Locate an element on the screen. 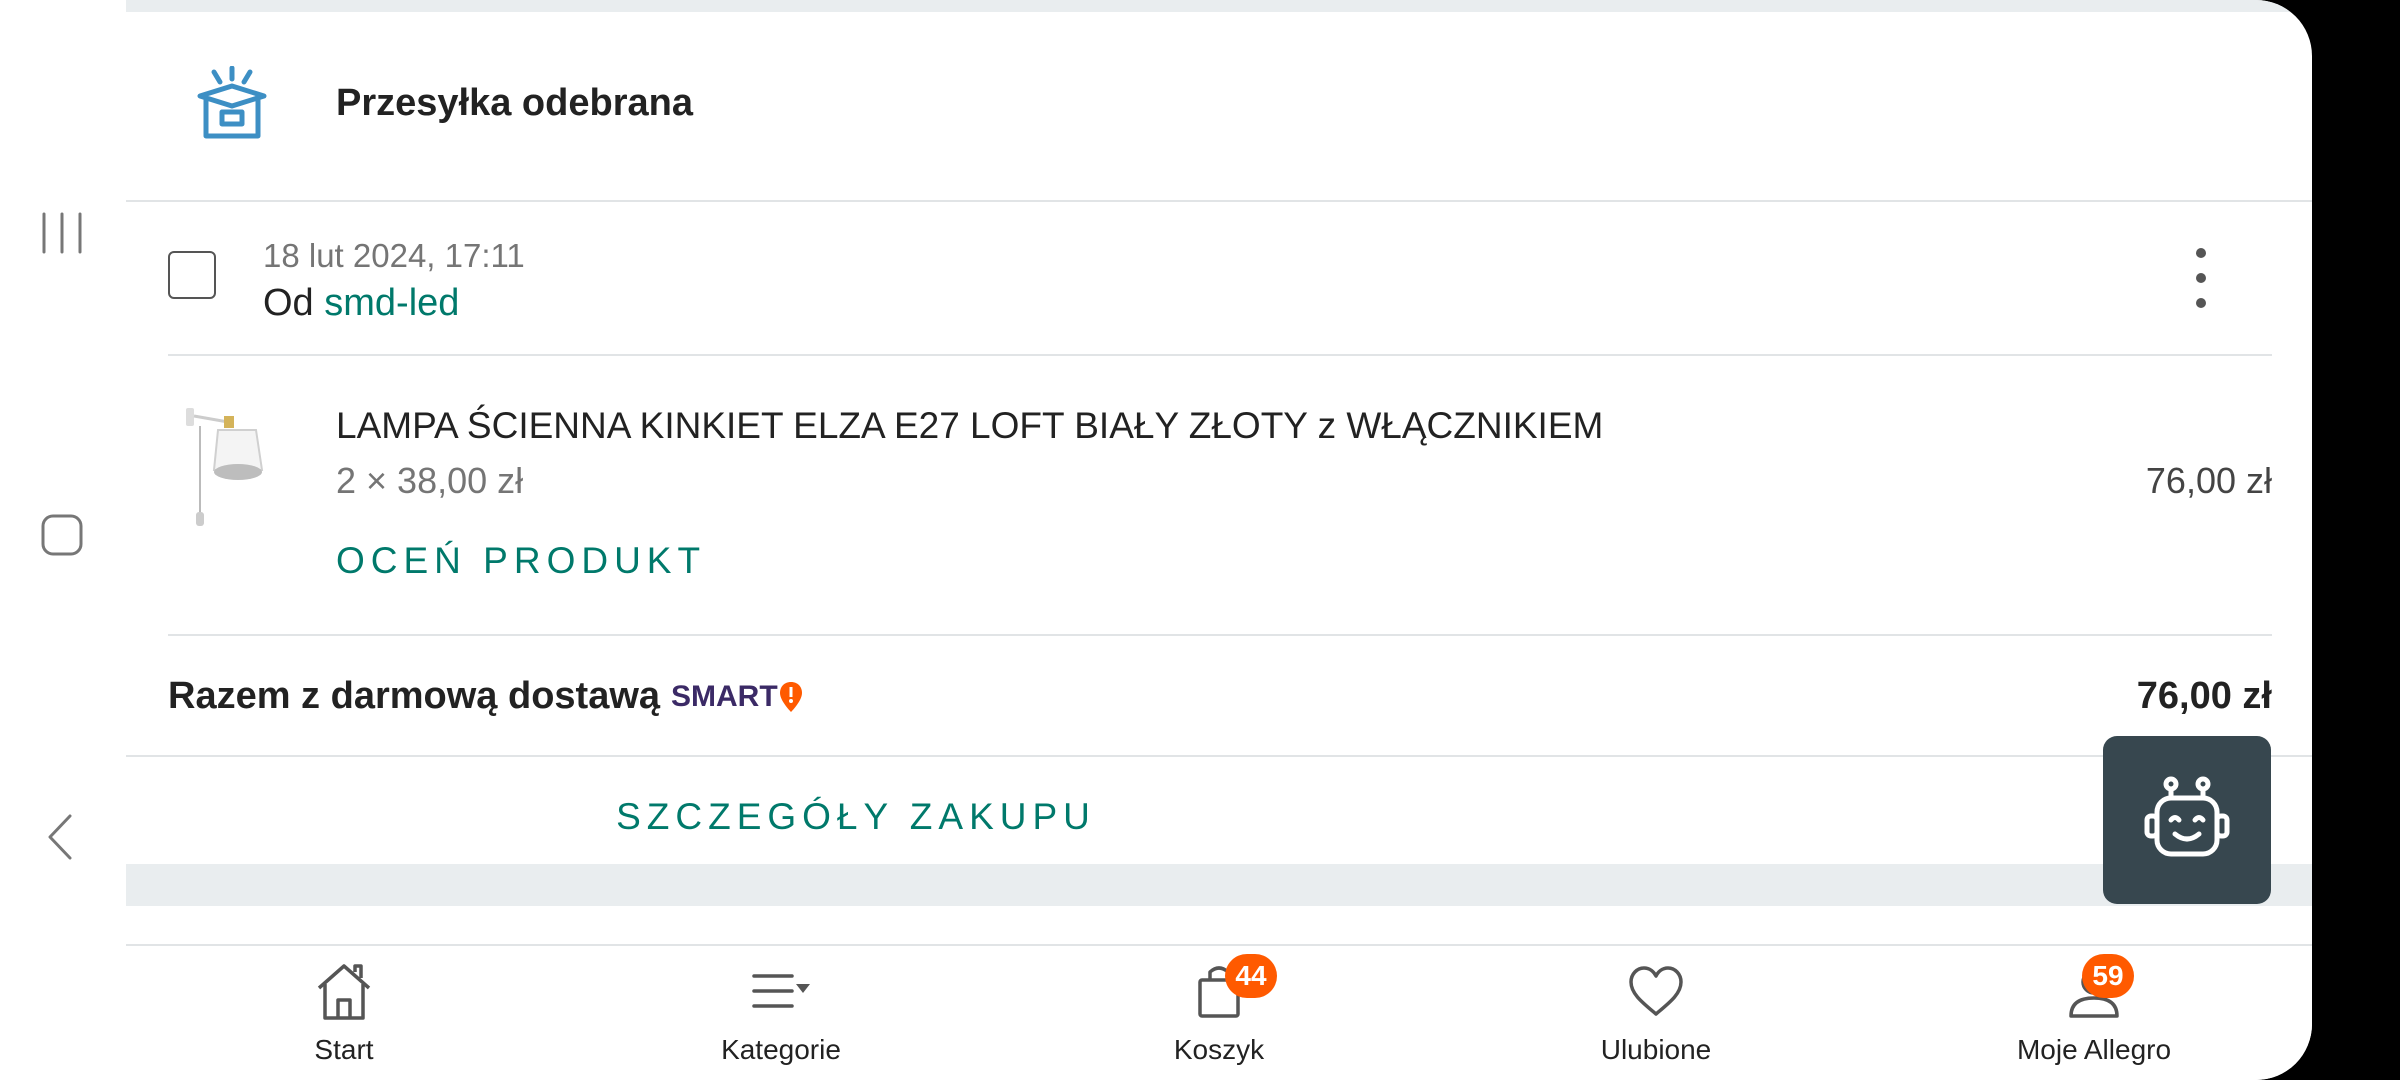 This screenshot has height=1080, width=2400. tab-my-allegro-label: Moje Allegro is located at coordinates (2094, 1049).